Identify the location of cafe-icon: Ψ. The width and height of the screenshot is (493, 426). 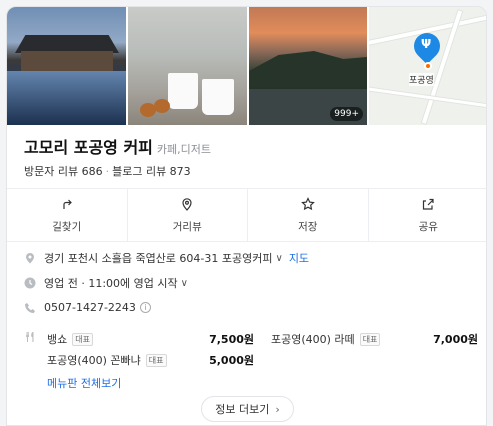
(426, 44).